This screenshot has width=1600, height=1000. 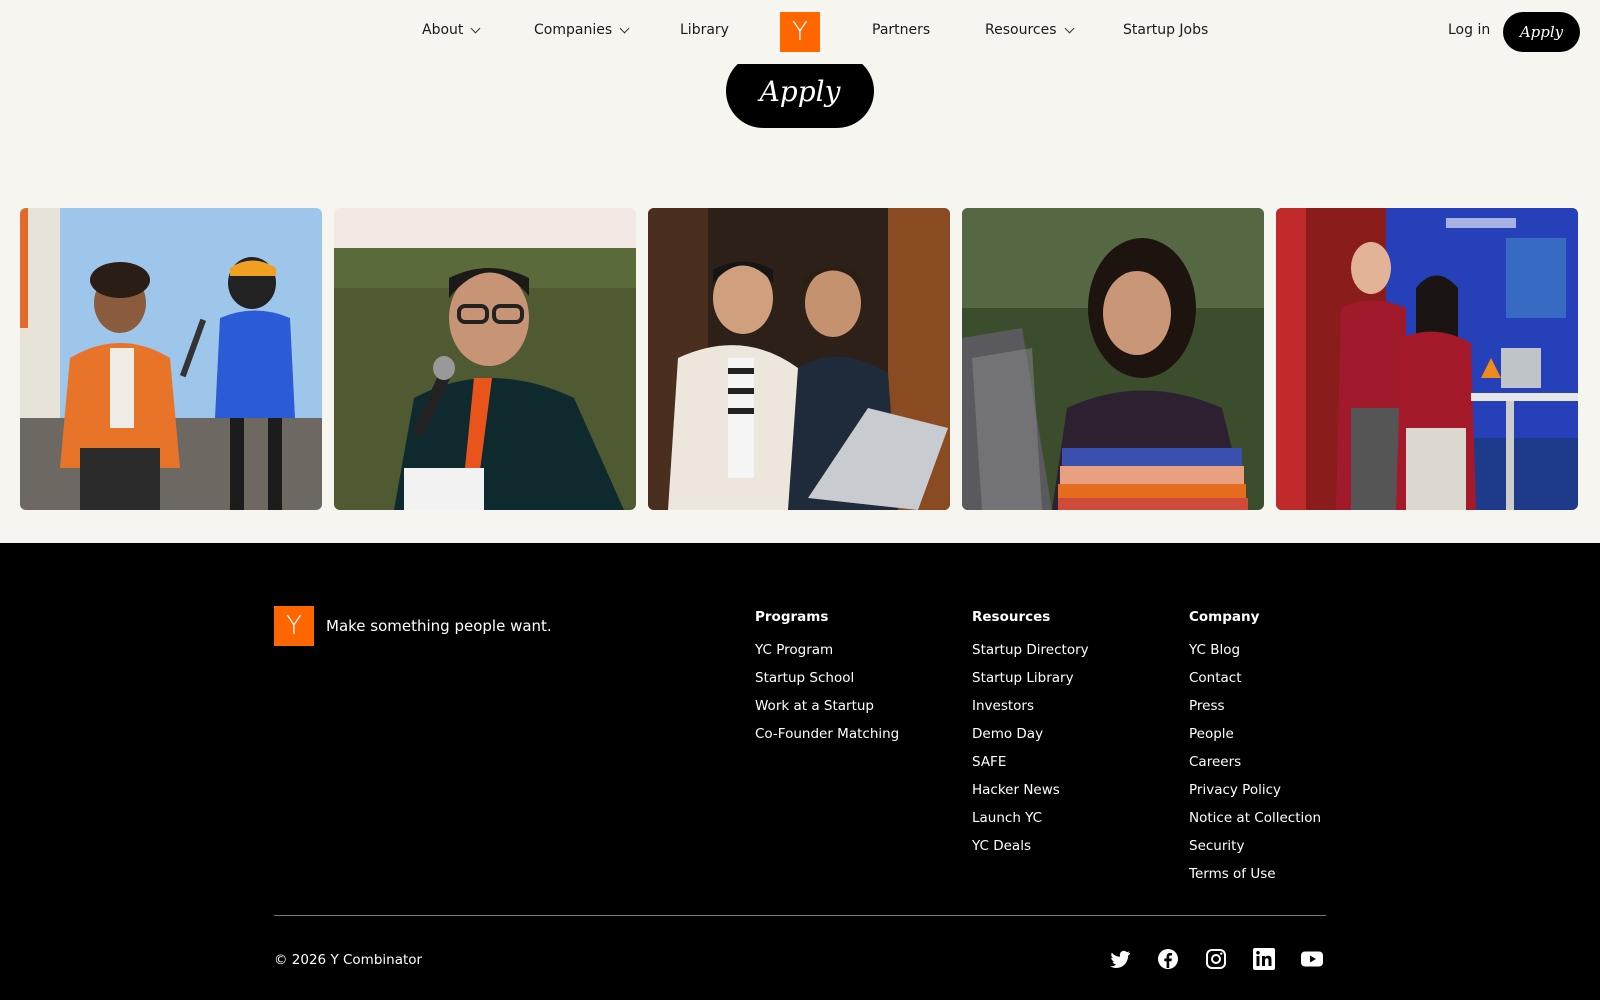 What do you see at coordinates (827, 734) in the screenshot?
I see `footer-link: Co-Founder Matching` at bounding box center [827, 734].